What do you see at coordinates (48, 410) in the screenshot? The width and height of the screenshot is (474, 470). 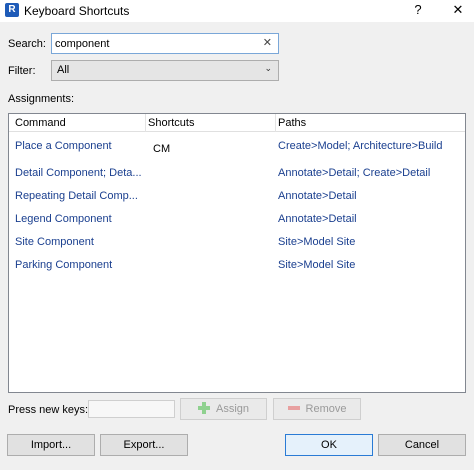 I see `press-new-keys-label: Press new keys:` at bounding box center [48, 410].